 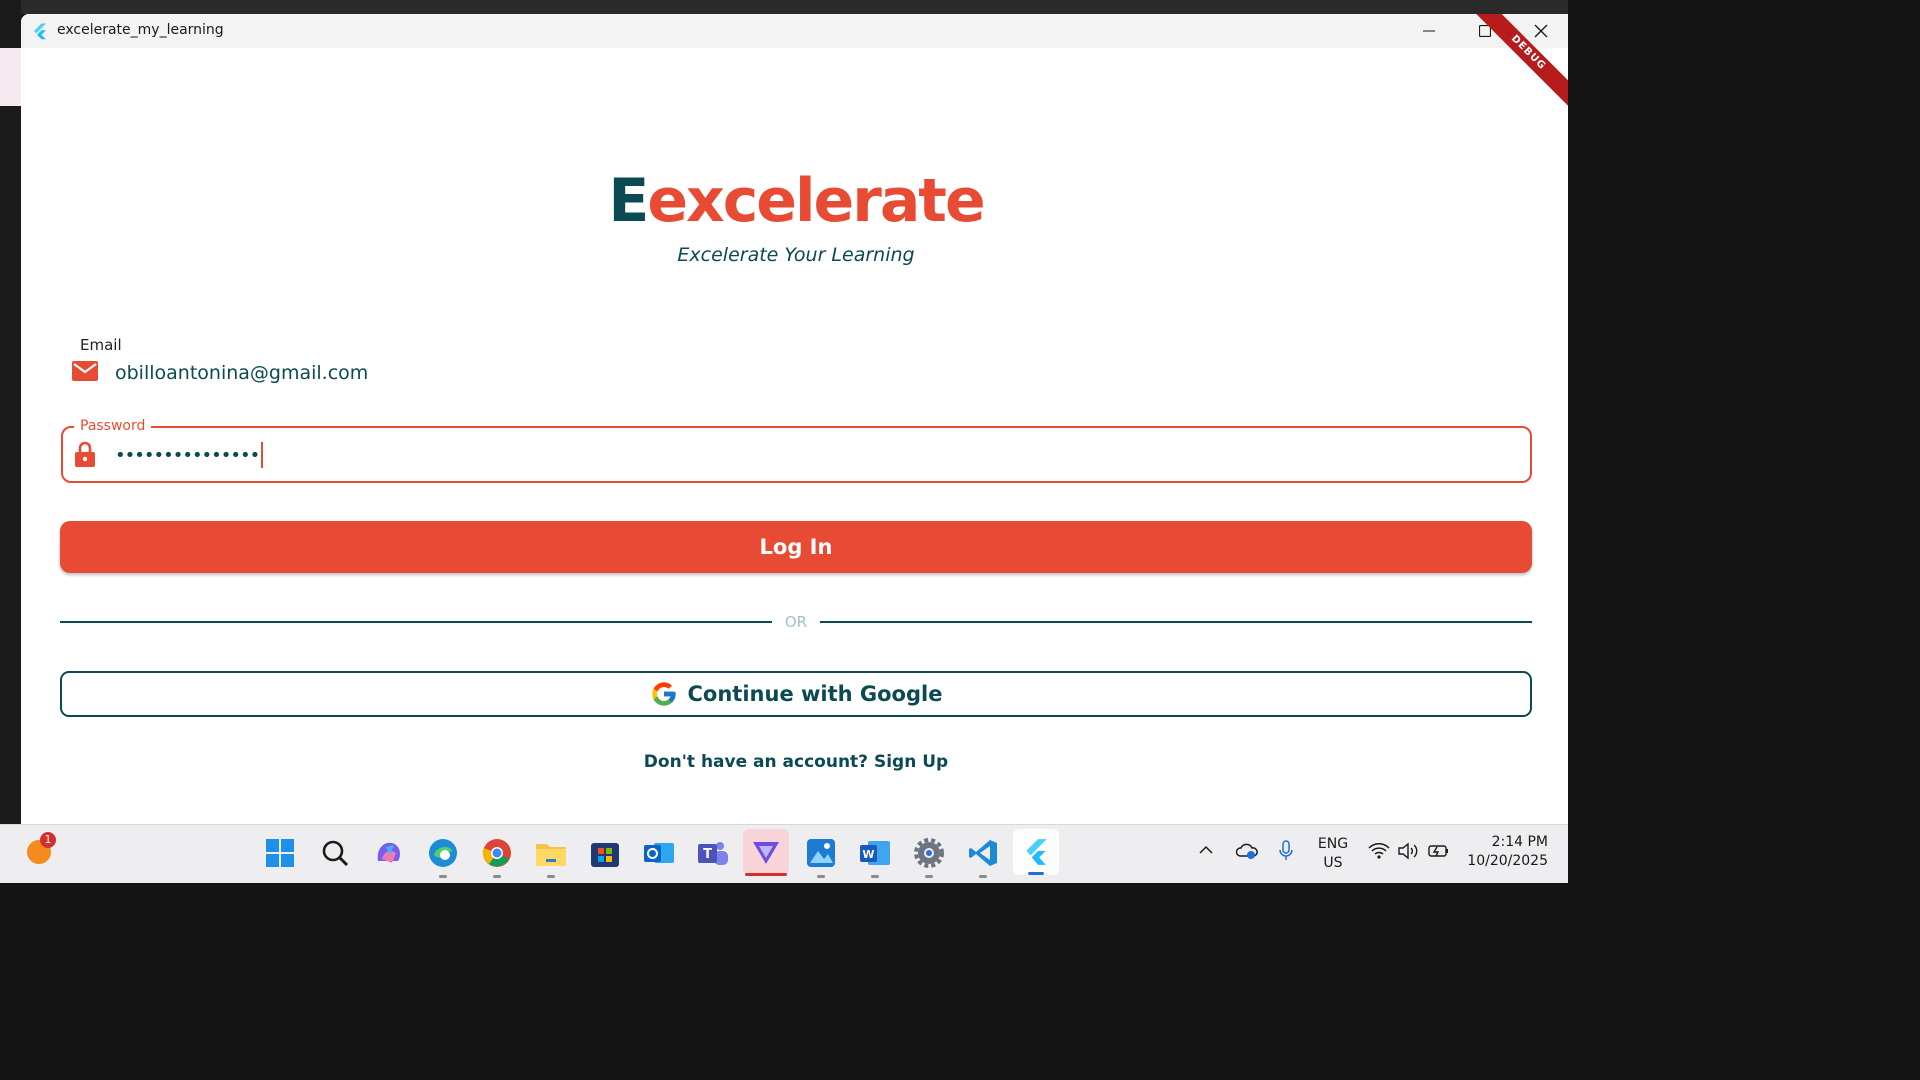 I want to click on signup-link: Don't have an account? Sign Up, so click(x=794, y=762).